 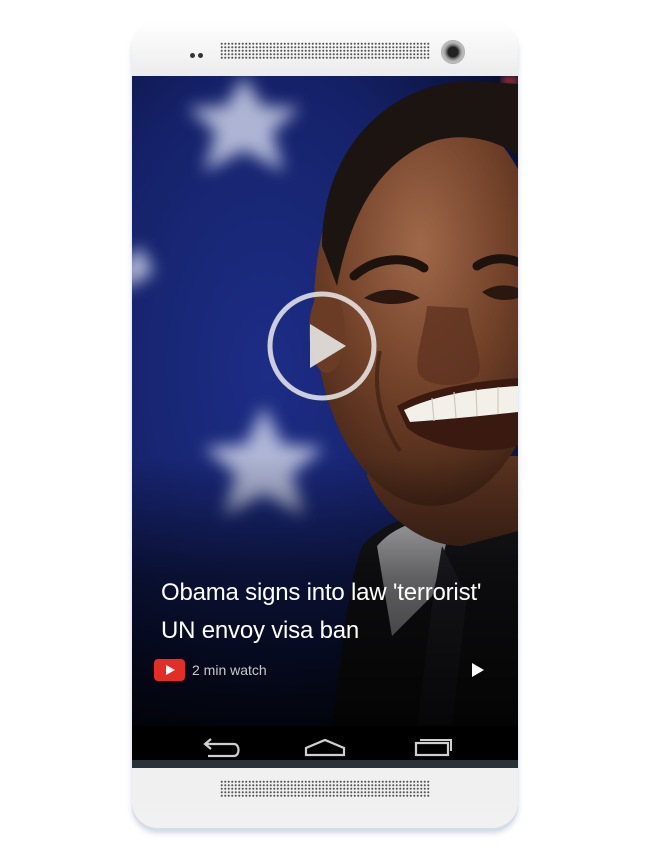 What do you see at coordinates (477, 670) in the screenshot?
I see `play-icon` at bounding box center [477, 670].